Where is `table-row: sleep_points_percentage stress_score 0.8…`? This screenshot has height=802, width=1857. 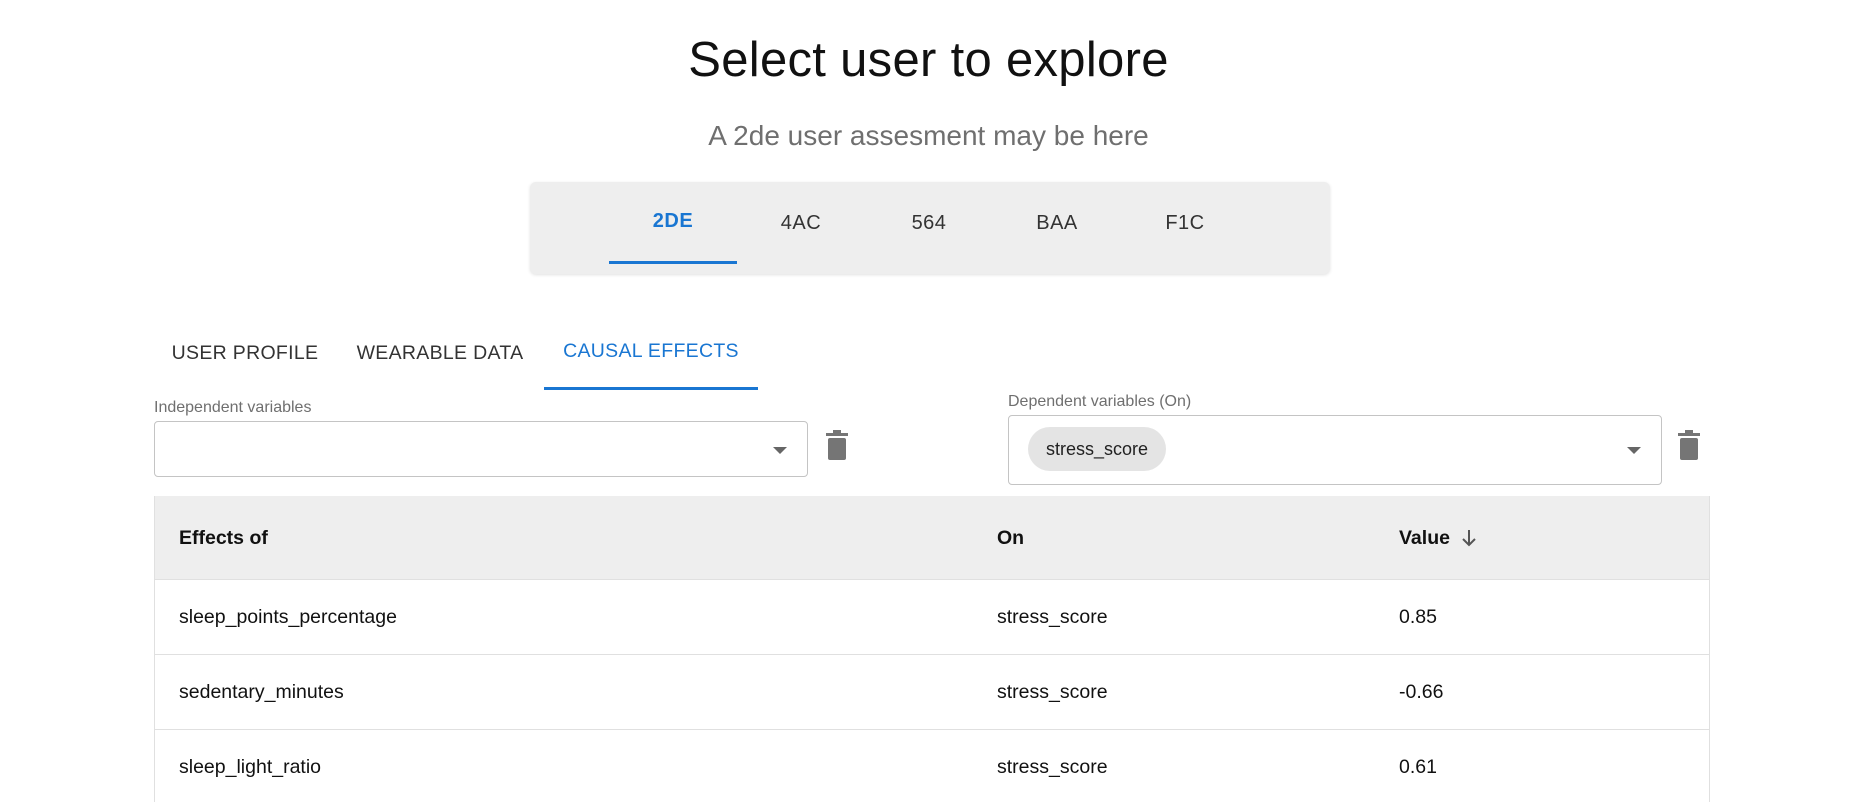 table-row: sleep_points_percentage stress_score 0.8… is located at coordinates (932, 617).